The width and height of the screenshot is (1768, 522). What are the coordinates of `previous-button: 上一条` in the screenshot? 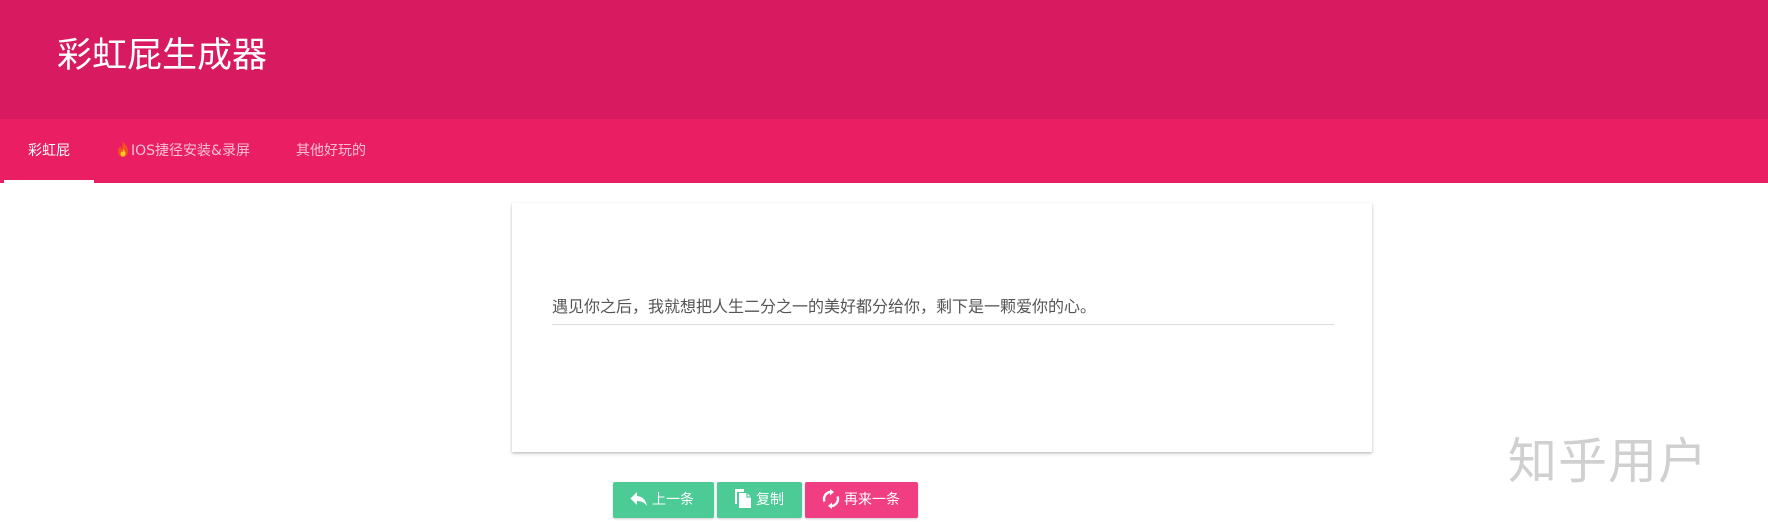 It's located at (663, 500).